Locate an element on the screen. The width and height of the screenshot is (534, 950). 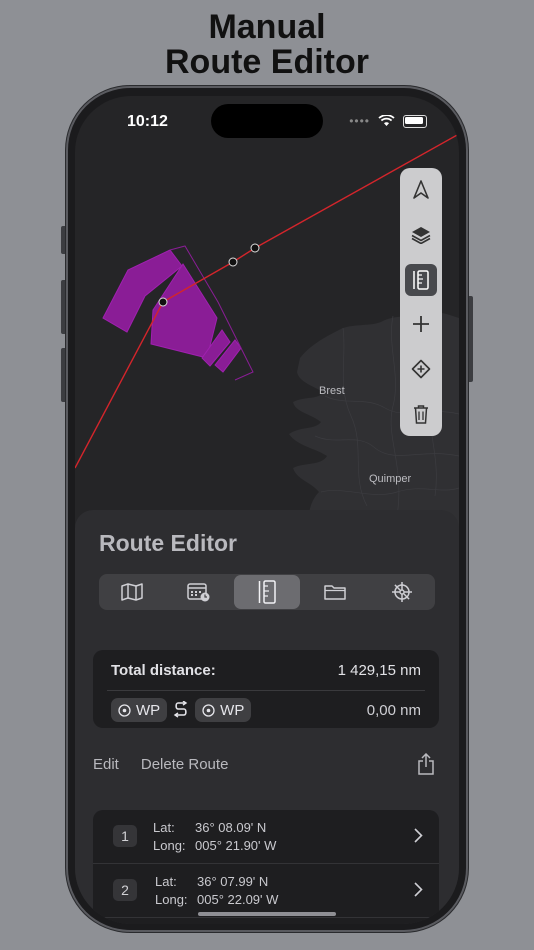
tab-settings is located at coordinates (401, 592).